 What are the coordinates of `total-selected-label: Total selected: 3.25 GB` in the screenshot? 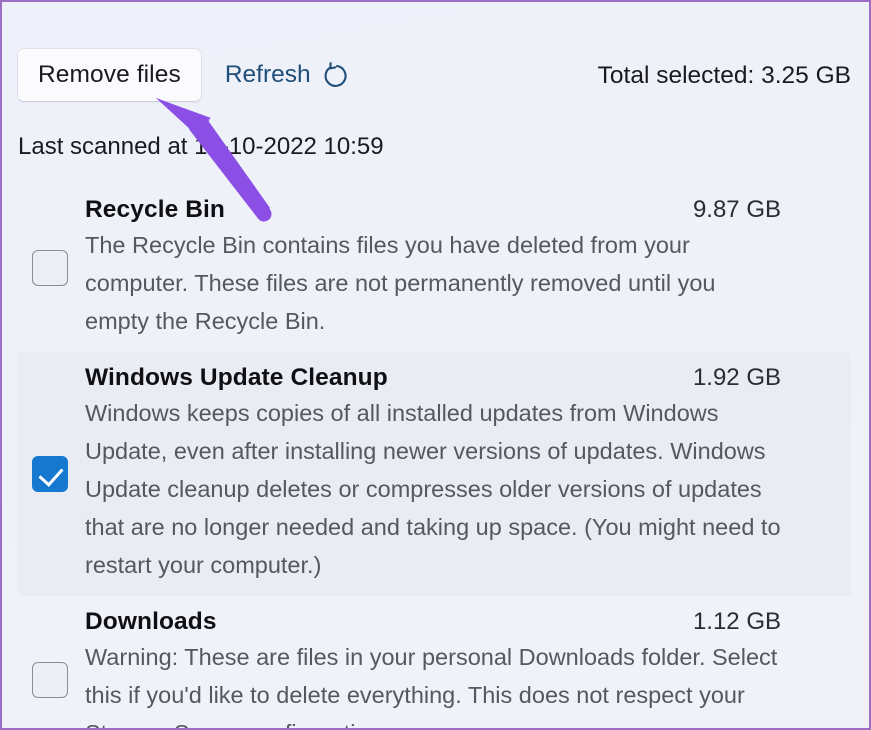 It's located at (724, 75).